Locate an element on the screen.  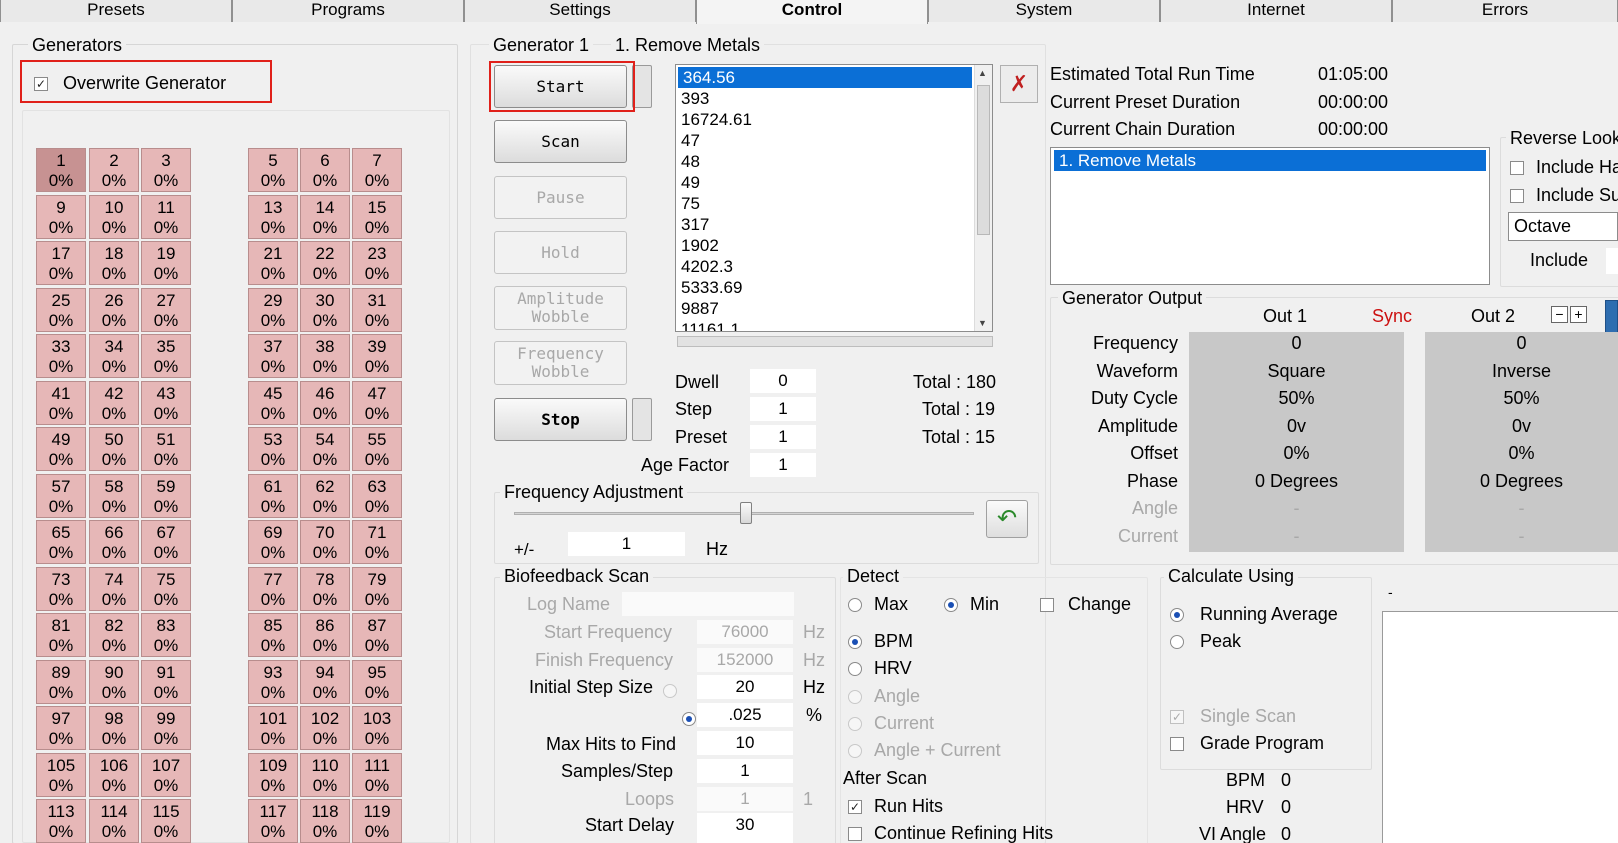
frequency-list-item: 5333.69 is located at coordinates (834, 287).